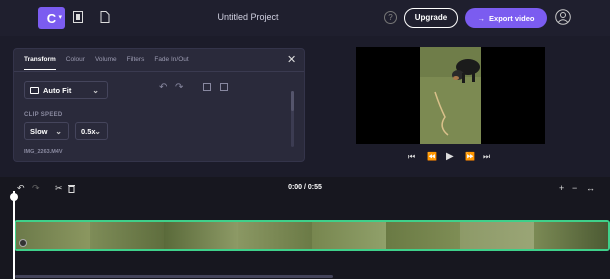 This screenshot has width=610, height=279. What do you see at coordinates (174, 276) in the screenshot?
I see `timeline-scrollbar` at bounding box center [174, 276].